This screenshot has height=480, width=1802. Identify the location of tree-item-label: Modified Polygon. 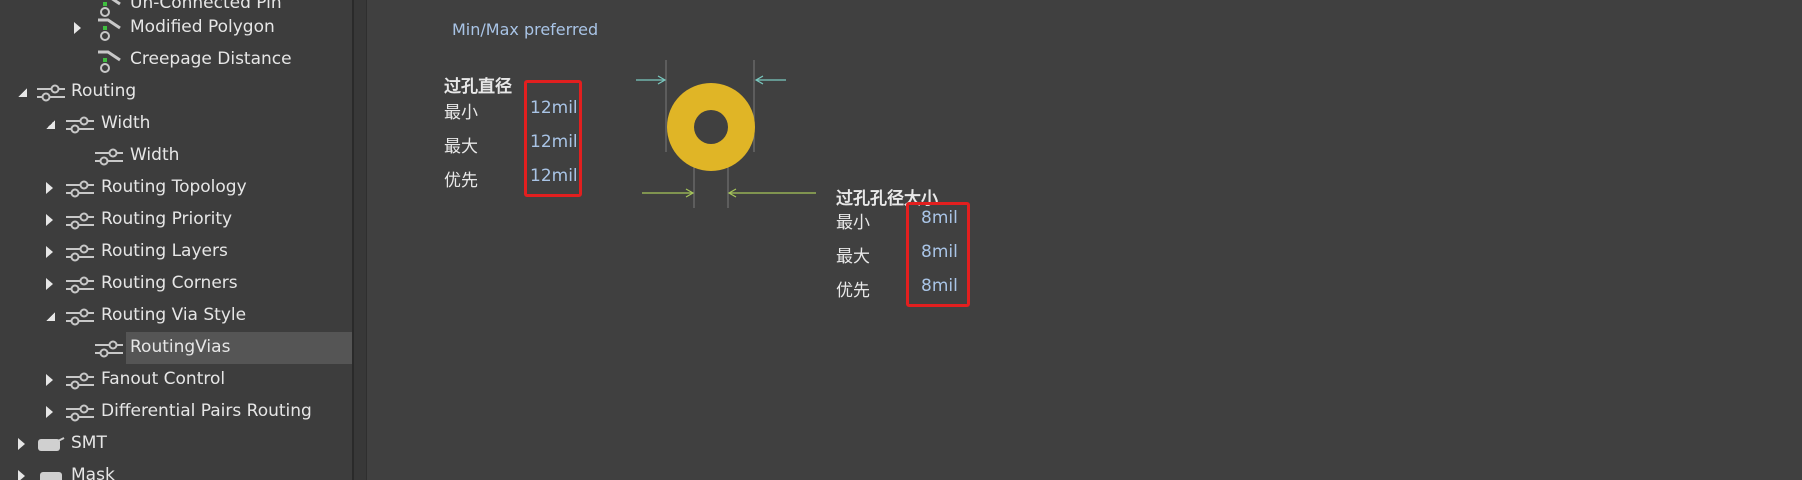
(202, 27).